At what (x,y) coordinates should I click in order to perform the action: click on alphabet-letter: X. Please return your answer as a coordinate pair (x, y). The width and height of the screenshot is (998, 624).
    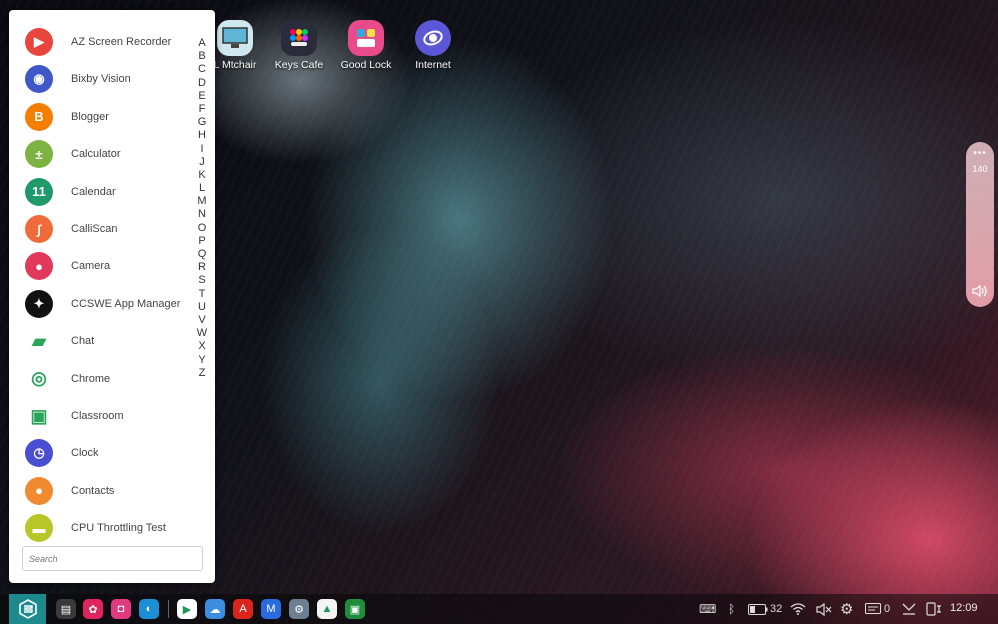
    Looking at the image, I should click on (202, 346).